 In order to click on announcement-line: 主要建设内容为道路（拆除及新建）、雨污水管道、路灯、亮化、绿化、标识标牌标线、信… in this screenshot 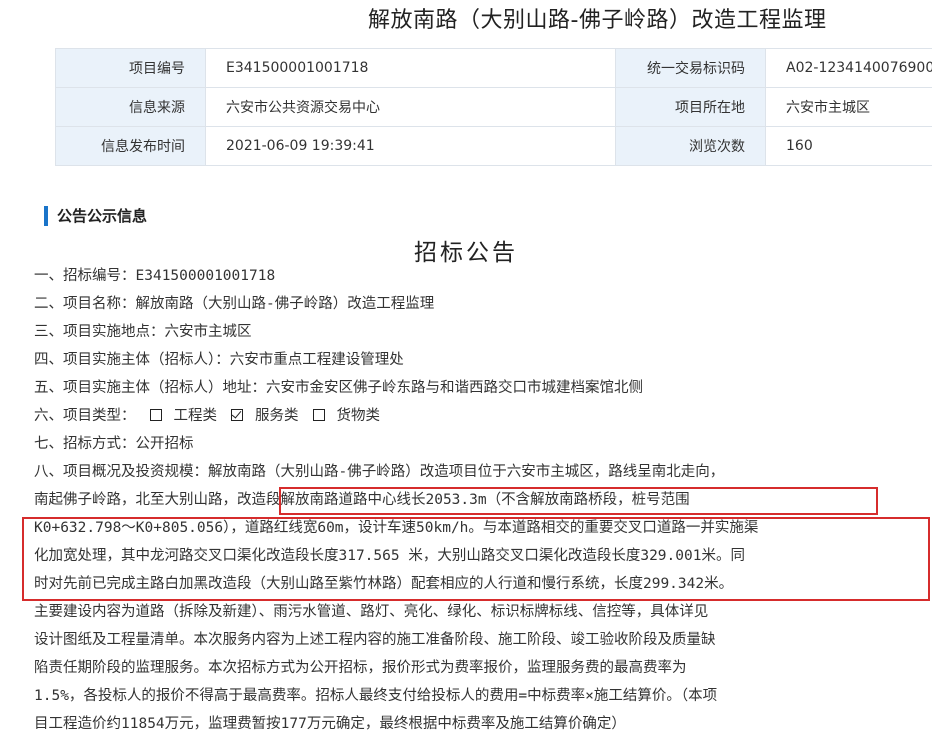, I will do `click(371, 612)`.